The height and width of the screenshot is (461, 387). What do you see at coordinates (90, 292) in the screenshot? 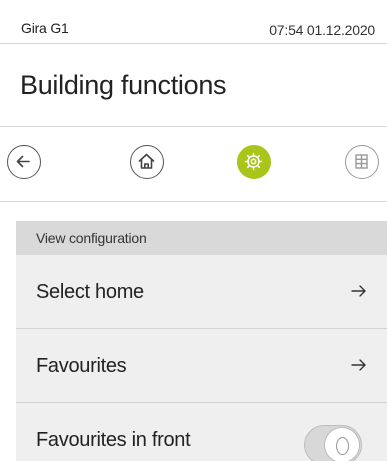
I see `list-item-label: Select home` at bounding box center [90, 292].